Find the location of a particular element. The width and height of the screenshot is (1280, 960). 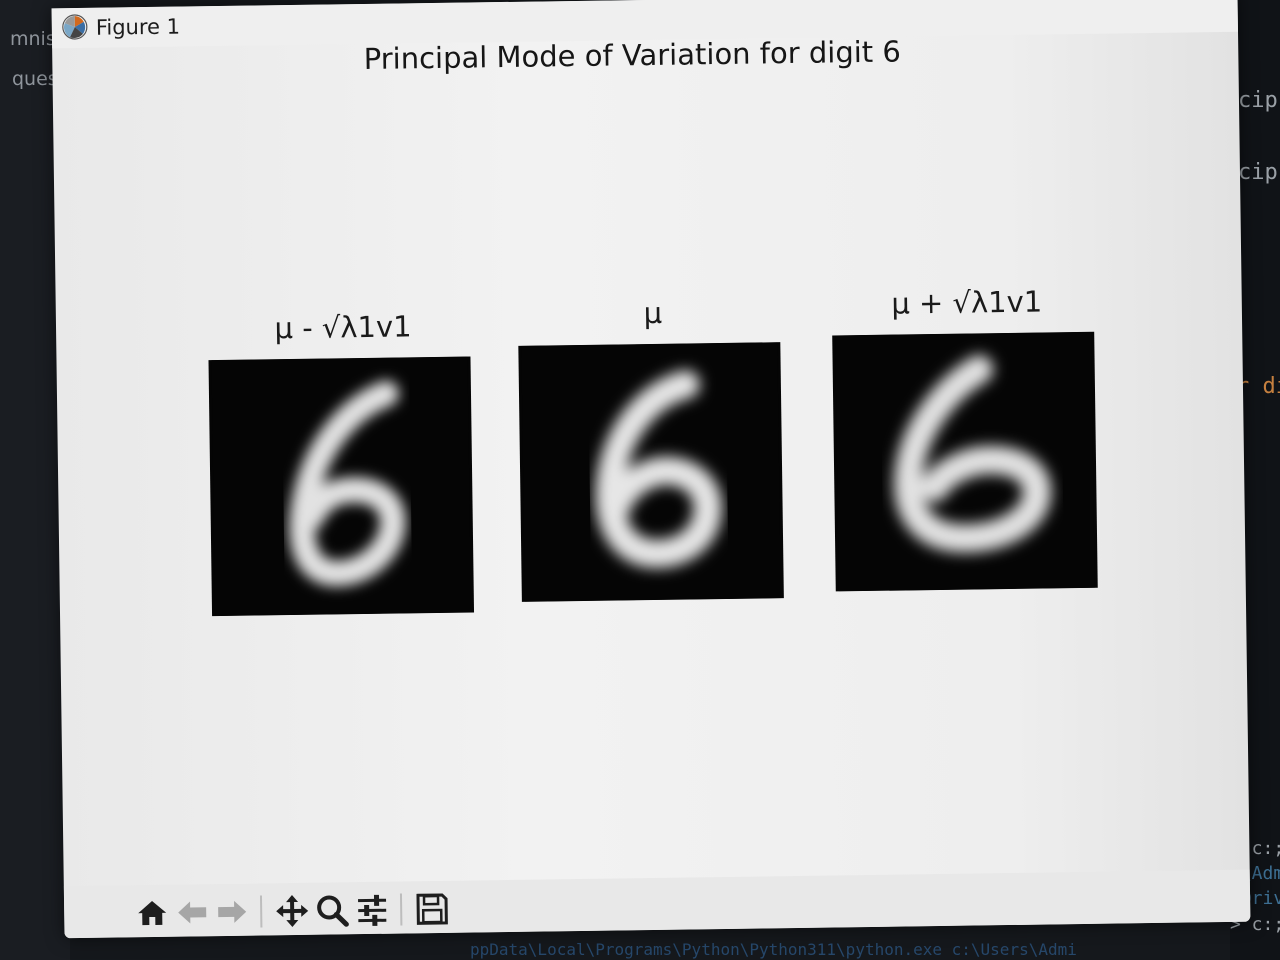

digit-6-mean-graphic is located at coordinates (651, 472).